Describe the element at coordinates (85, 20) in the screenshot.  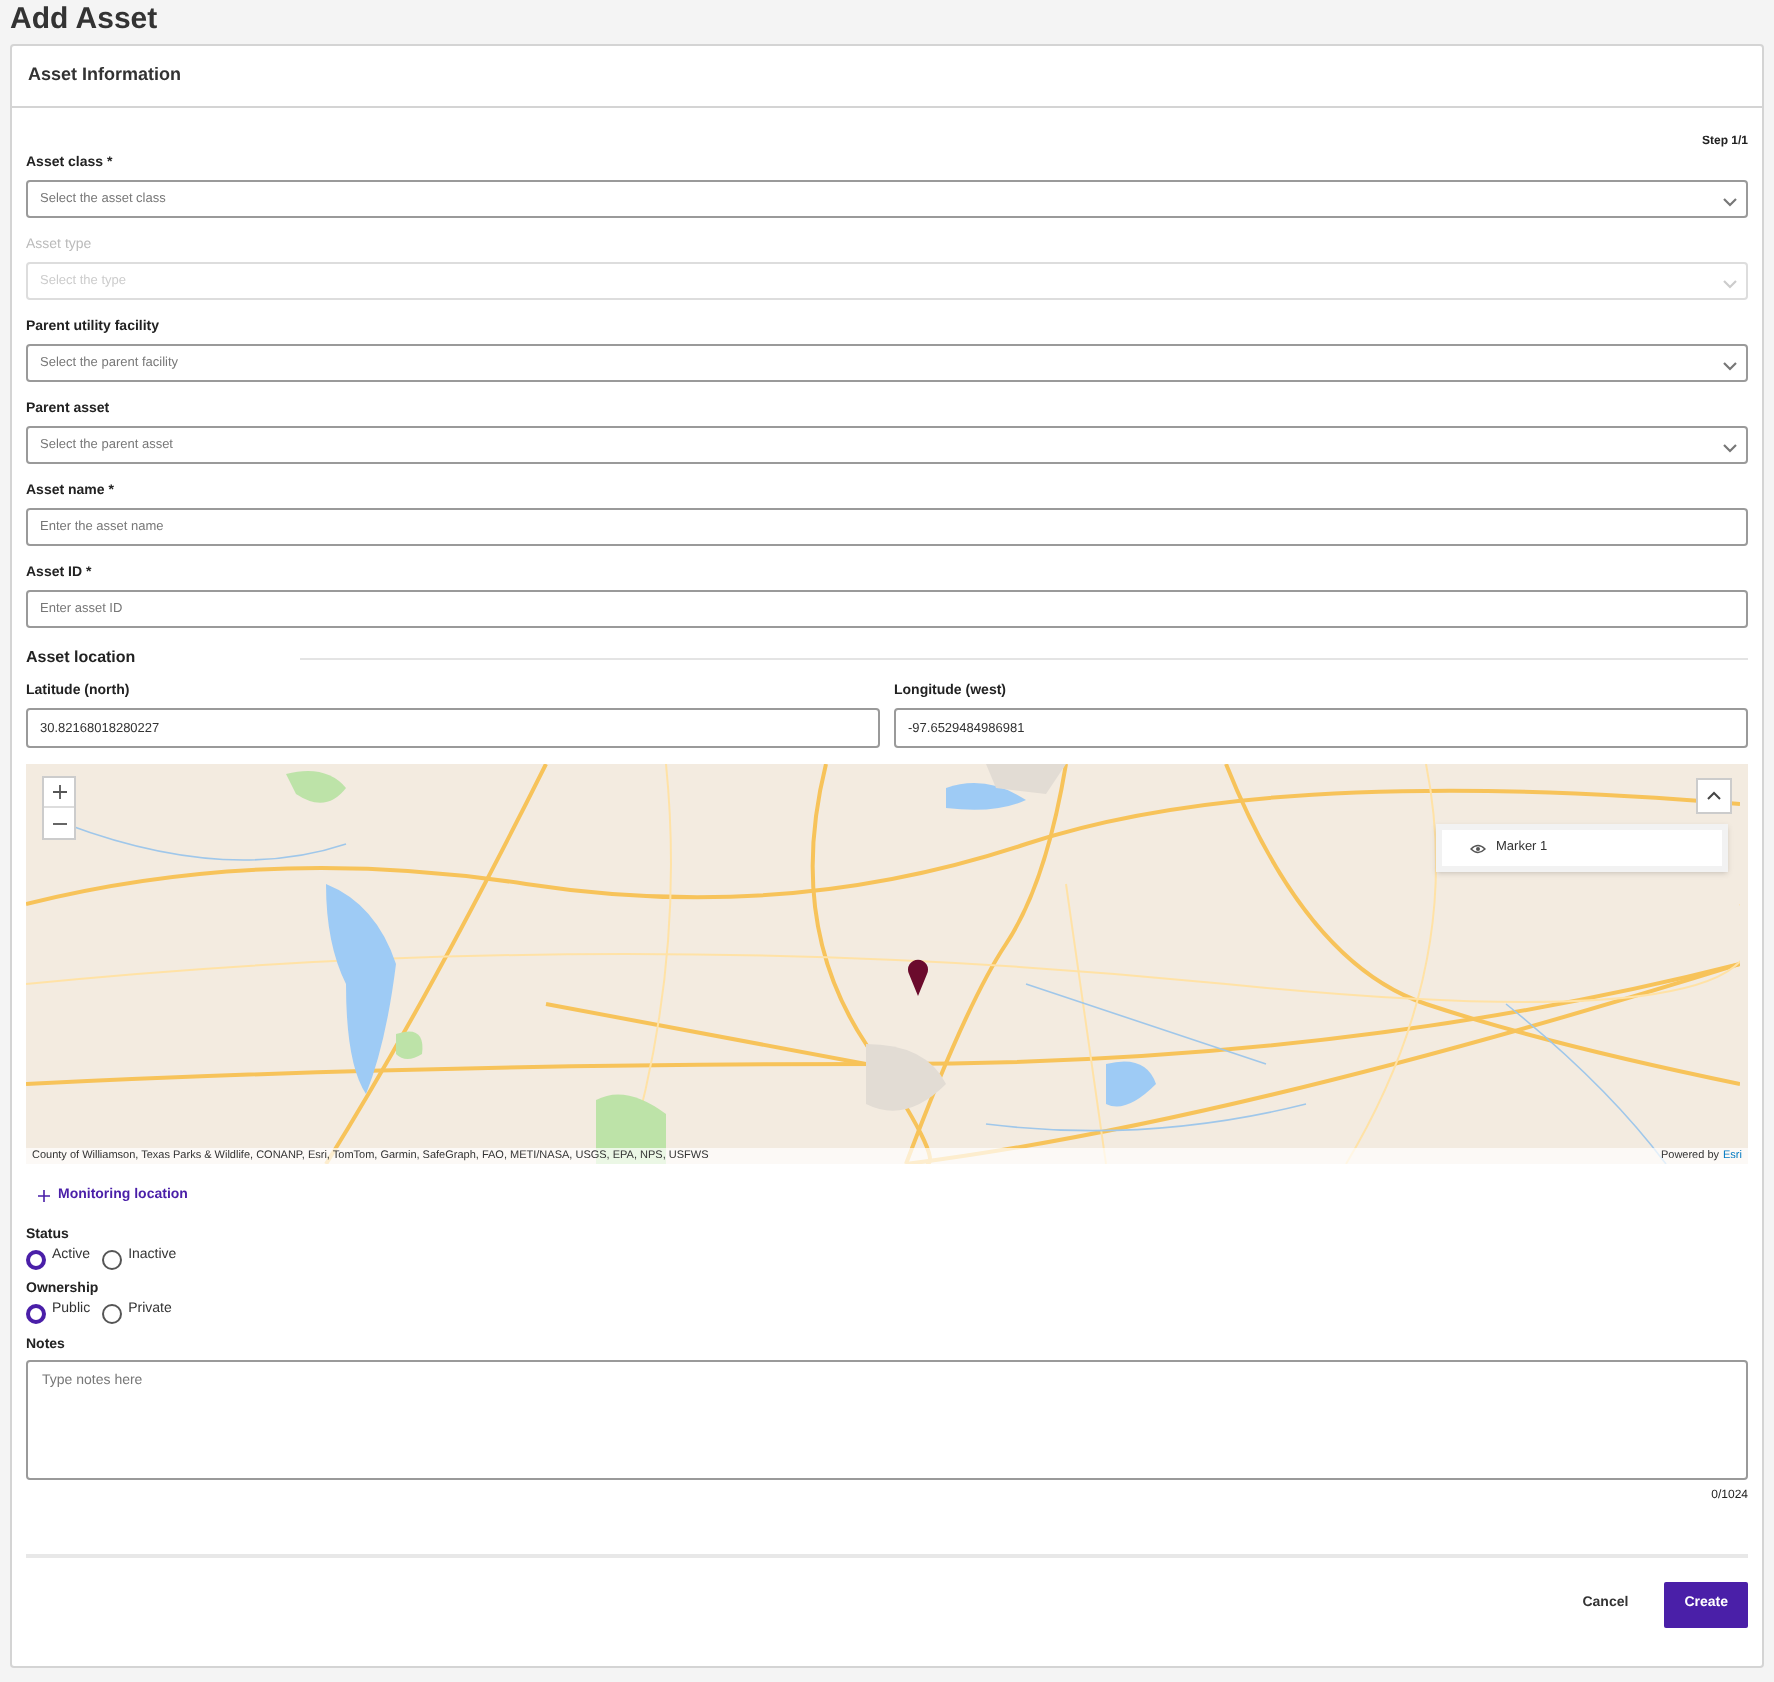
I see `page-title: Add Asset` at that location.